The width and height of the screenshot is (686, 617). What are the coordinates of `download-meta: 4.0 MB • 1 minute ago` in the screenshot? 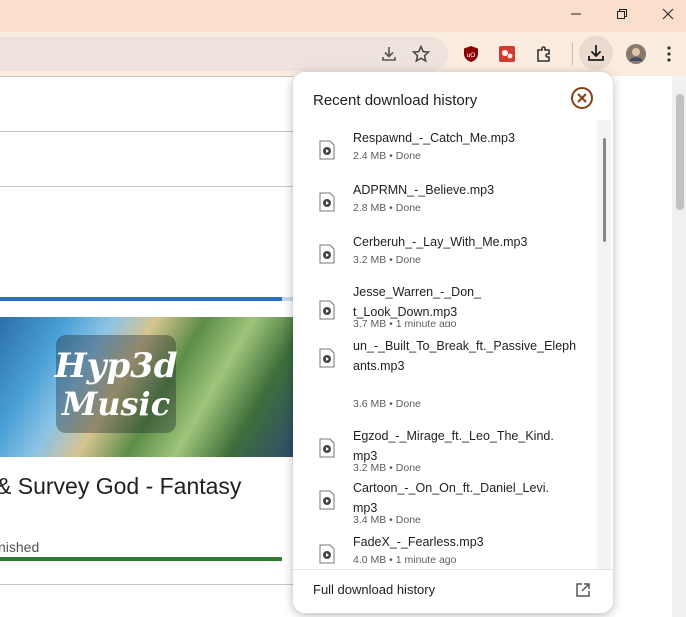 It's located at (405, 560).